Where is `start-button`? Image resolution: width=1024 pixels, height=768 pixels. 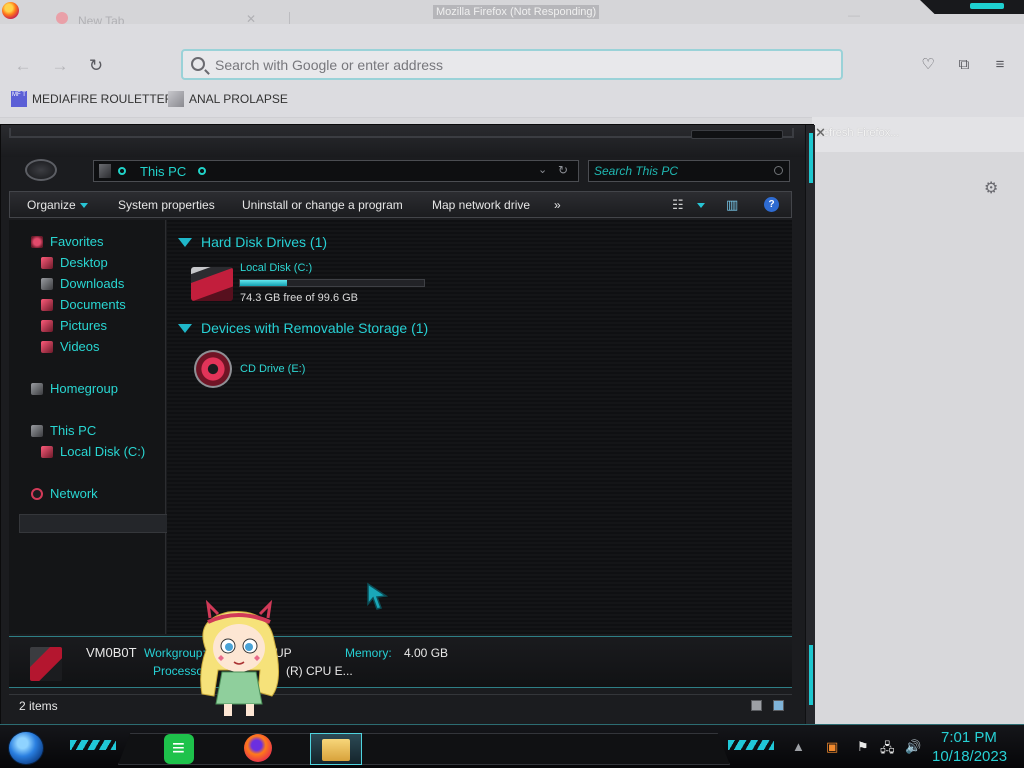 start-button is located at coordinates (26, 748).